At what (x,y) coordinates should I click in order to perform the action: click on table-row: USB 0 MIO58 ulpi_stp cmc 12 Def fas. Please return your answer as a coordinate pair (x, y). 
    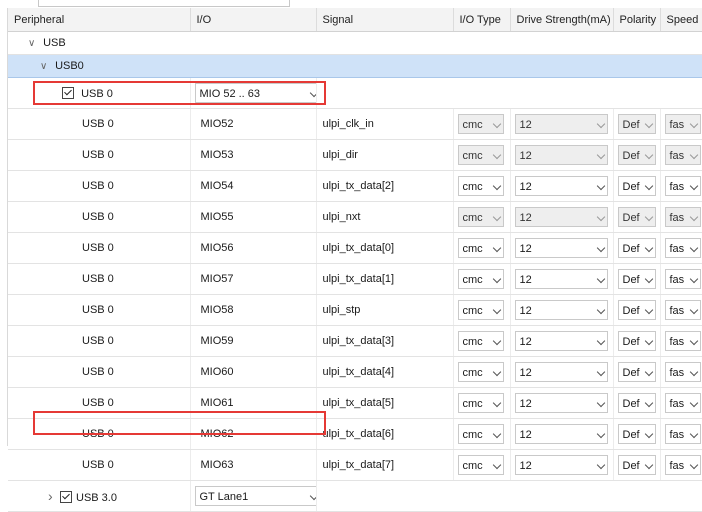
    Looking at the image, I should click on (355, 310).